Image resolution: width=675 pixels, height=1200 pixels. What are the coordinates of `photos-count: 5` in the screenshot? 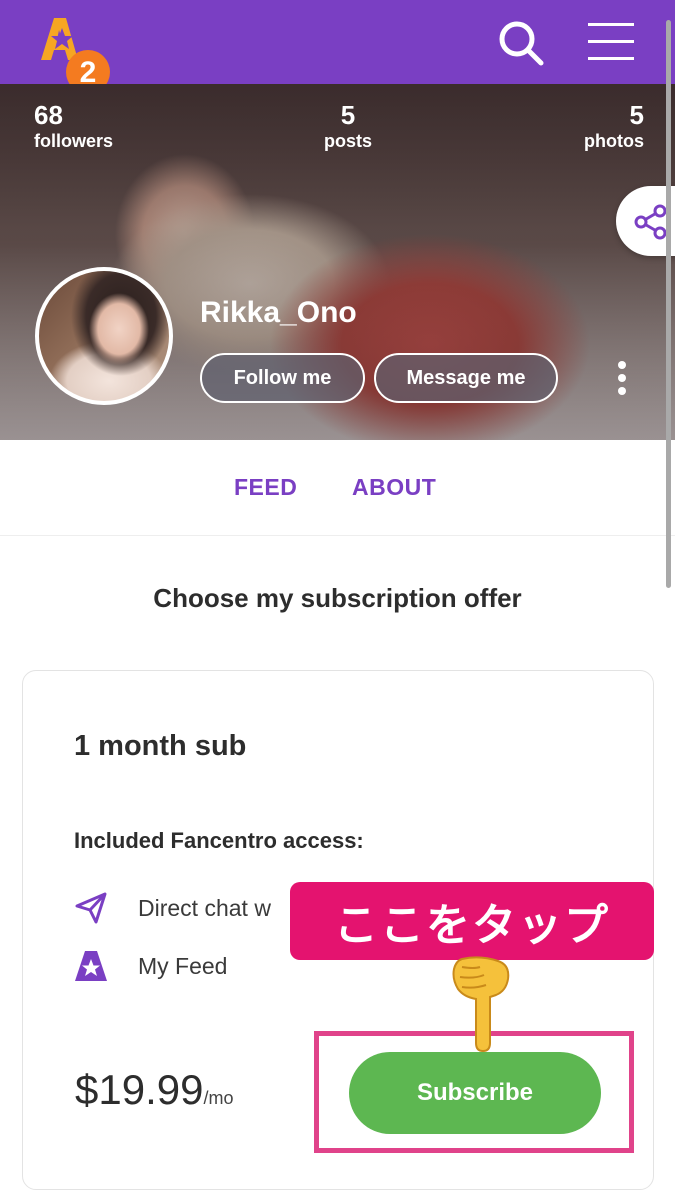 It's located at (636, 115).